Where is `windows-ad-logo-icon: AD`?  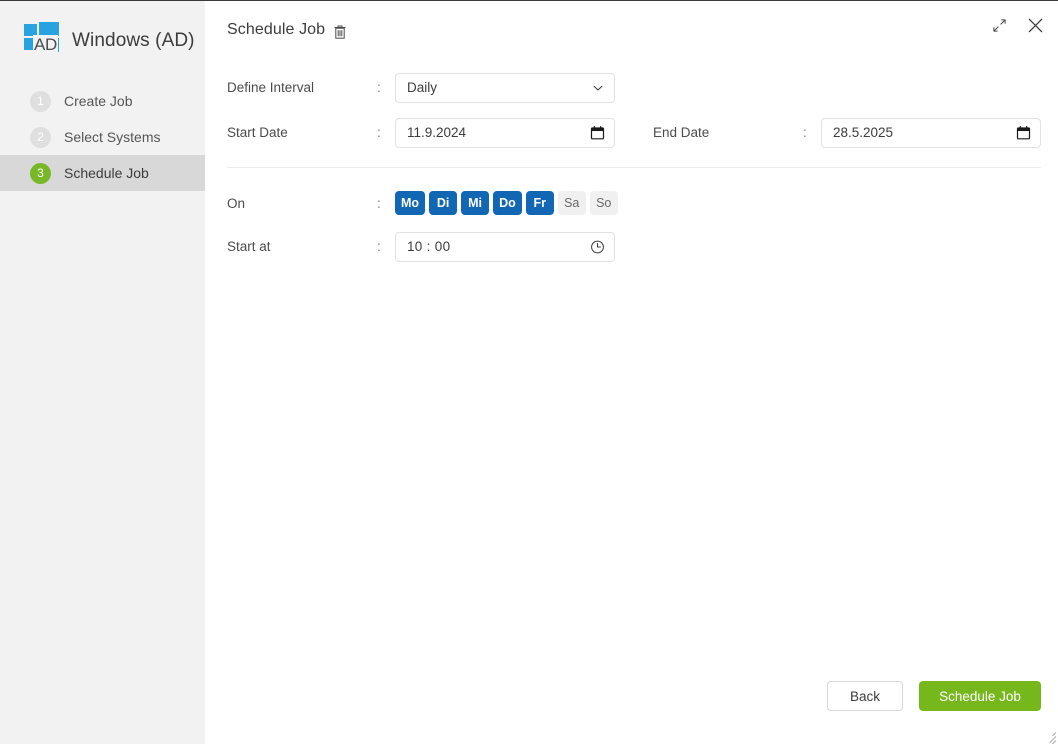
windows-ad-logo-icon: AD is located at coordinates (42, 41).